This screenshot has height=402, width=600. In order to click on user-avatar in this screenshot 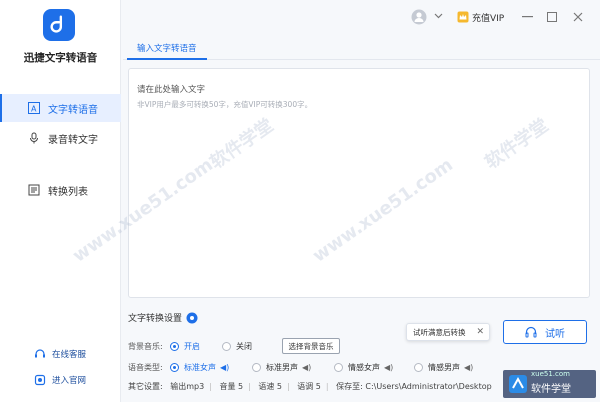, I will do `click(419, 17)`.